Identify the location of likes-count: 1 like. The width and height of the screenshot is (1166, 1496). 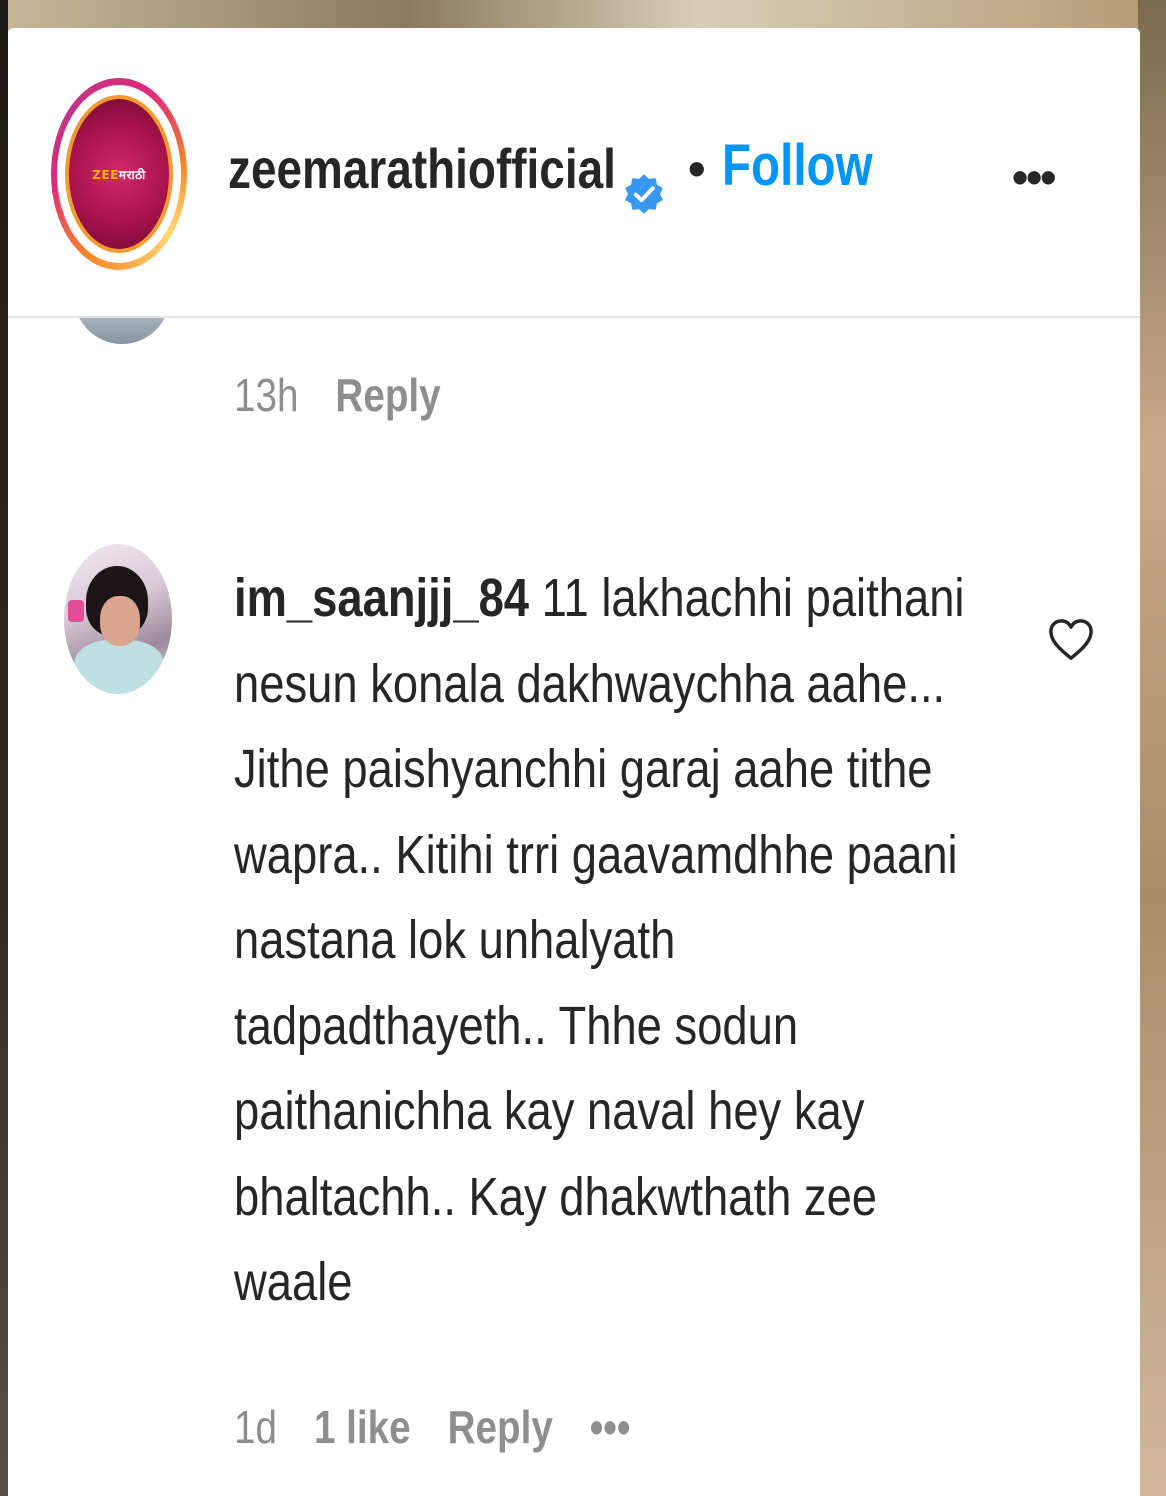
(362, 1427).